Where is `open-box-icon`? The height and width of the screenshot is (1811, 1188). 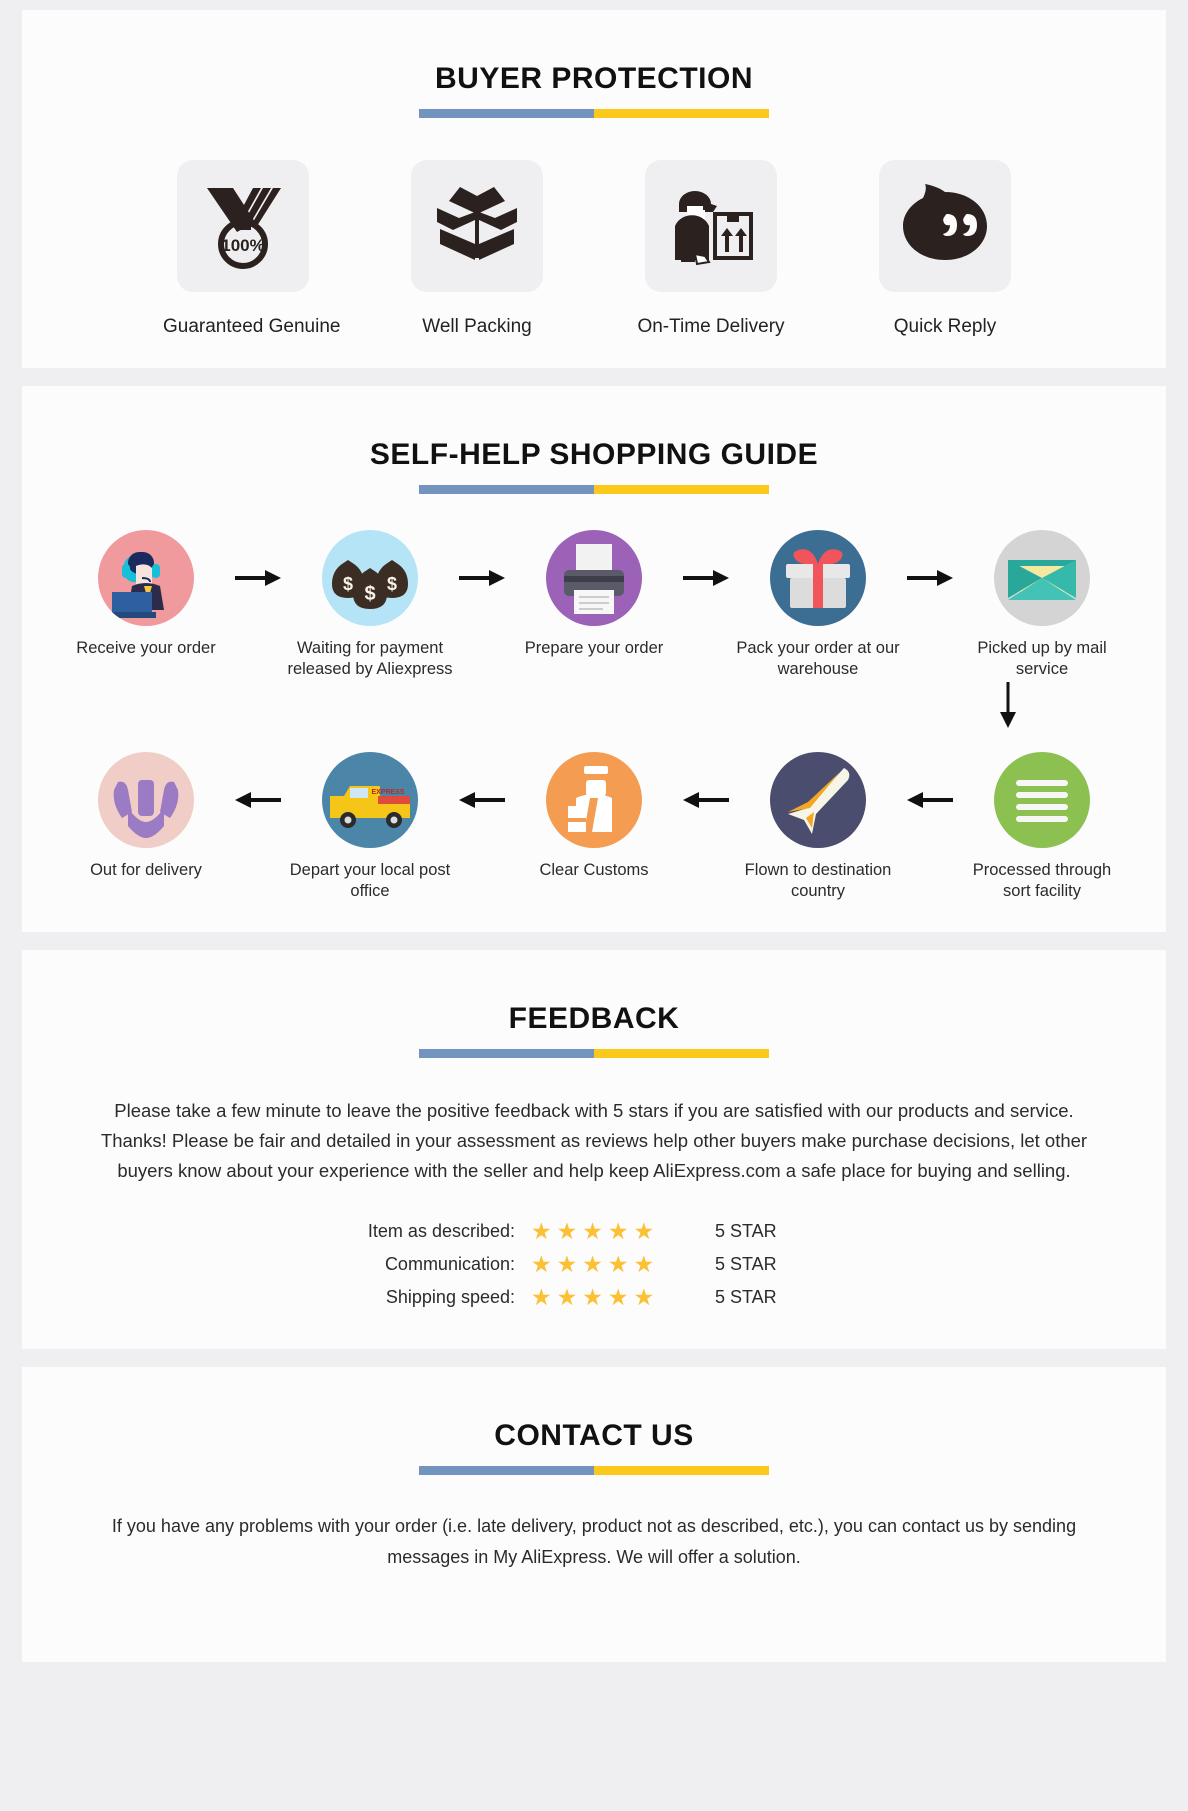 open-box-icon is located at coordinates (477, 226).